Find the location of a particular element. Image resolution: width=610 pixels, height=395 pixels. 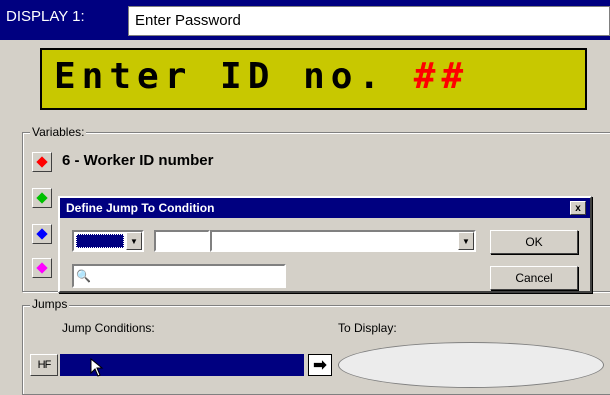

search-input: 🔍 is located at coordinates (179, 276).